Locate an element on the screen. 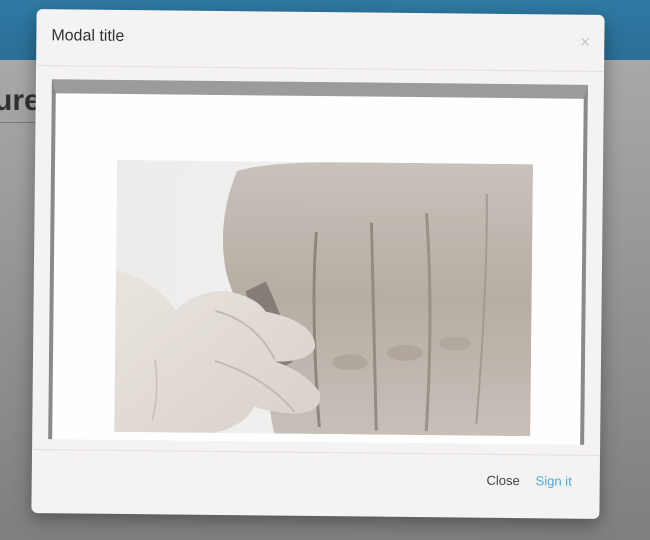 This screenshot has height=540, width=650. close-icon: × is located at coordinates (585, 42).